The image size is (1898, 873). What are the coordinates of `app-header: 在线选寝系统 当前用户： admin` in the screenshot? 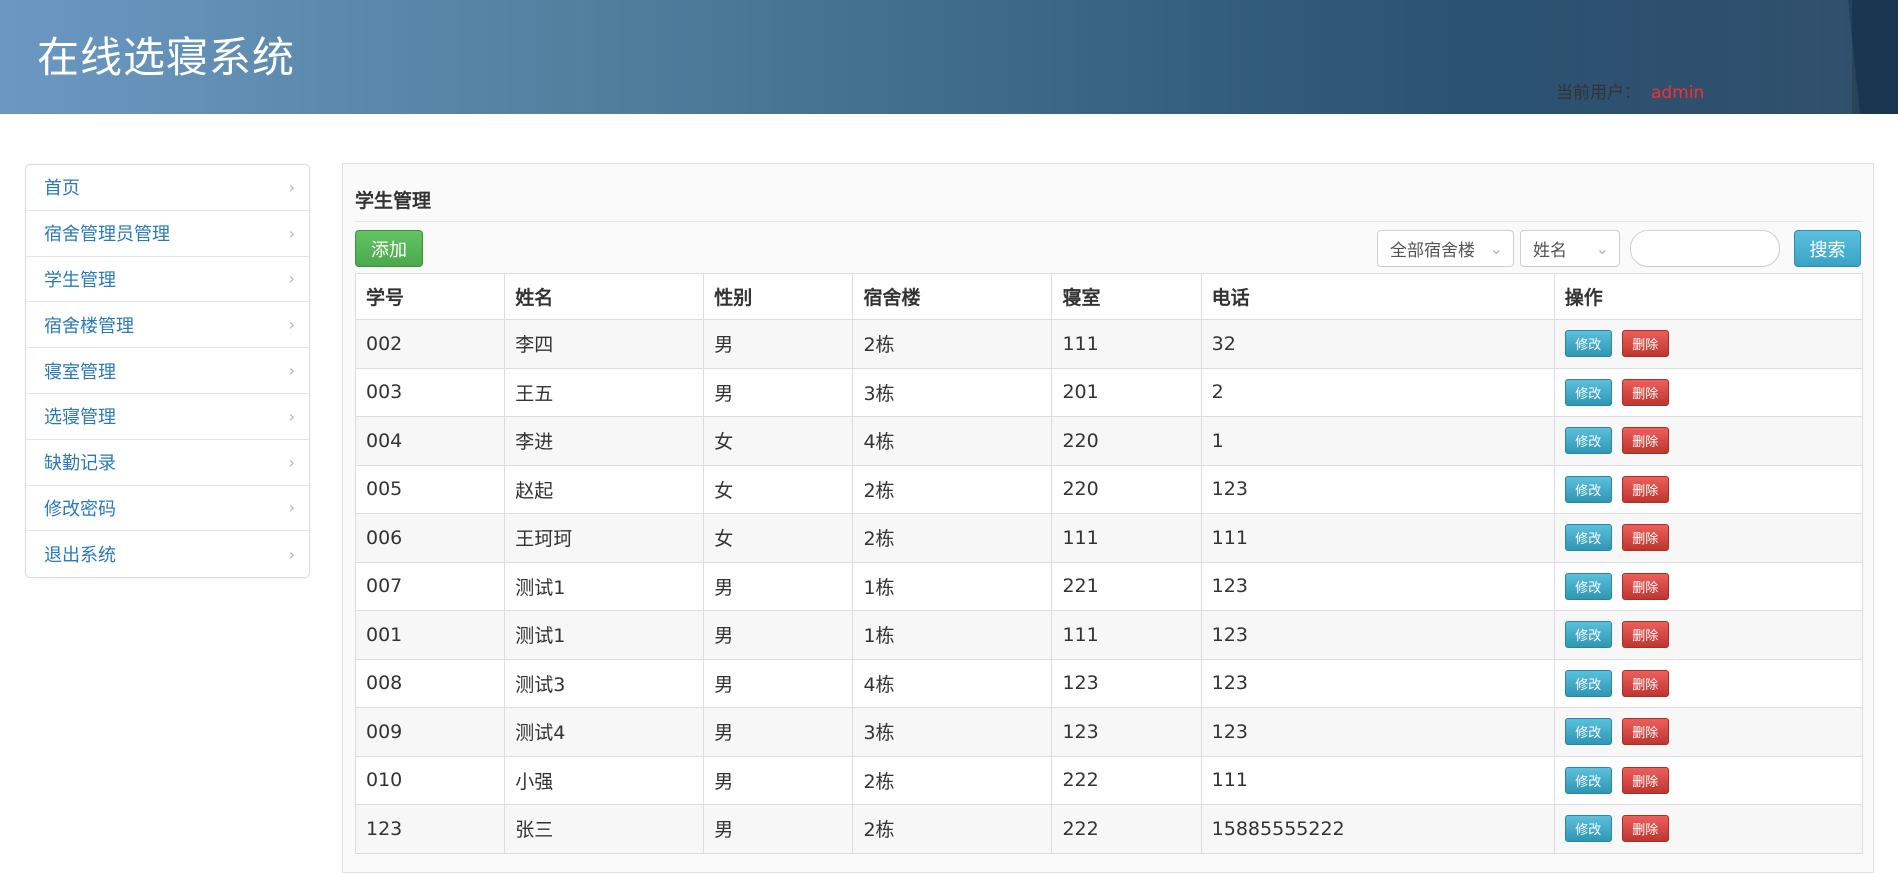 It's located at (949, 57).